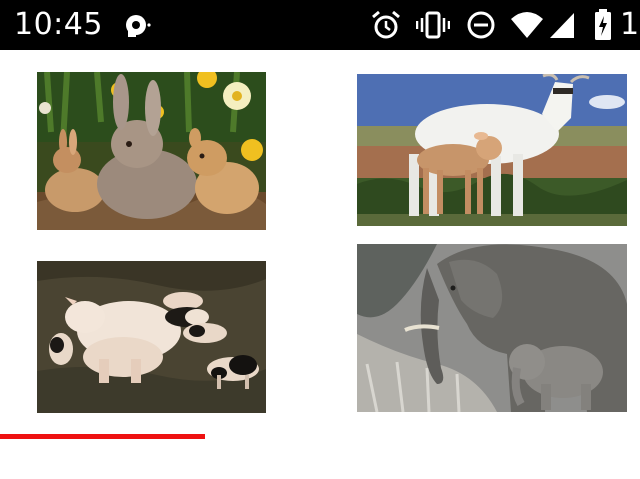  Describe the element at coordinates (527, 25) in the screenshot. I see `wifi-icon` at that location.